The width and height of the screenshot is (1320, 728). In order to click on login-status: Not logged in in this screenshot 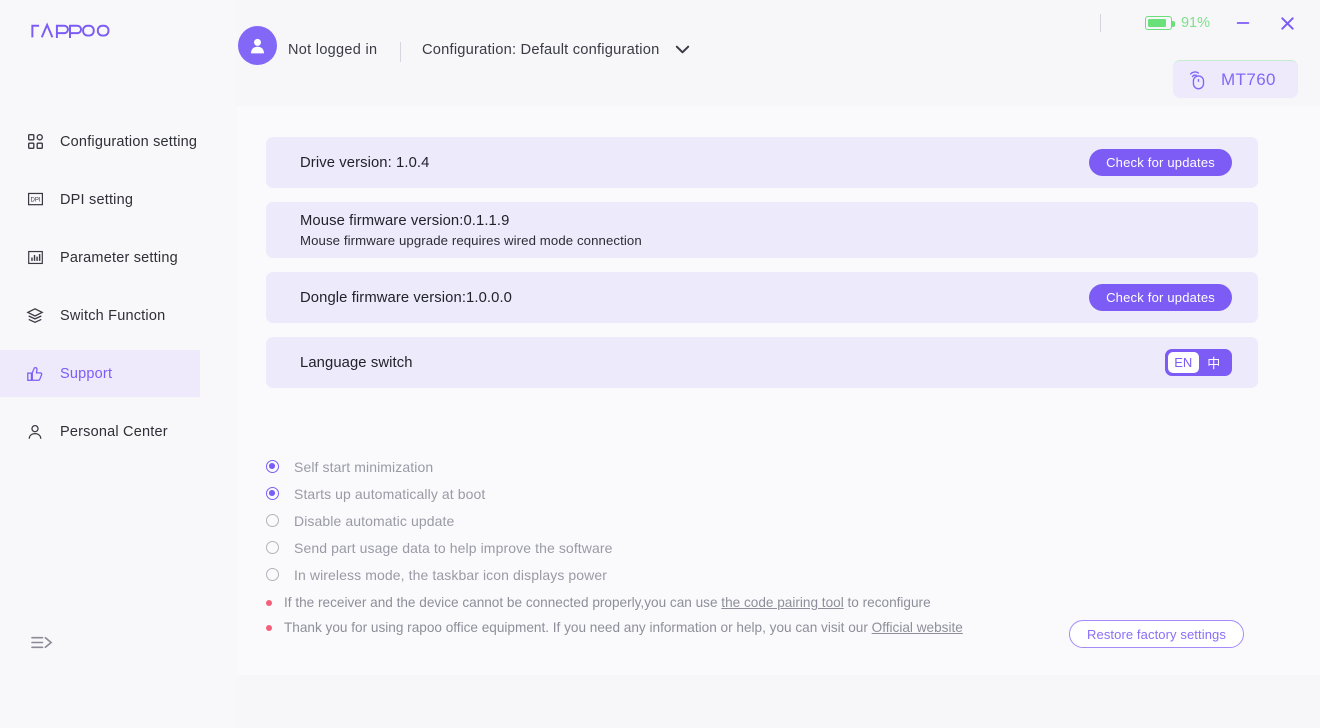, I will do `click(333, 50)`.